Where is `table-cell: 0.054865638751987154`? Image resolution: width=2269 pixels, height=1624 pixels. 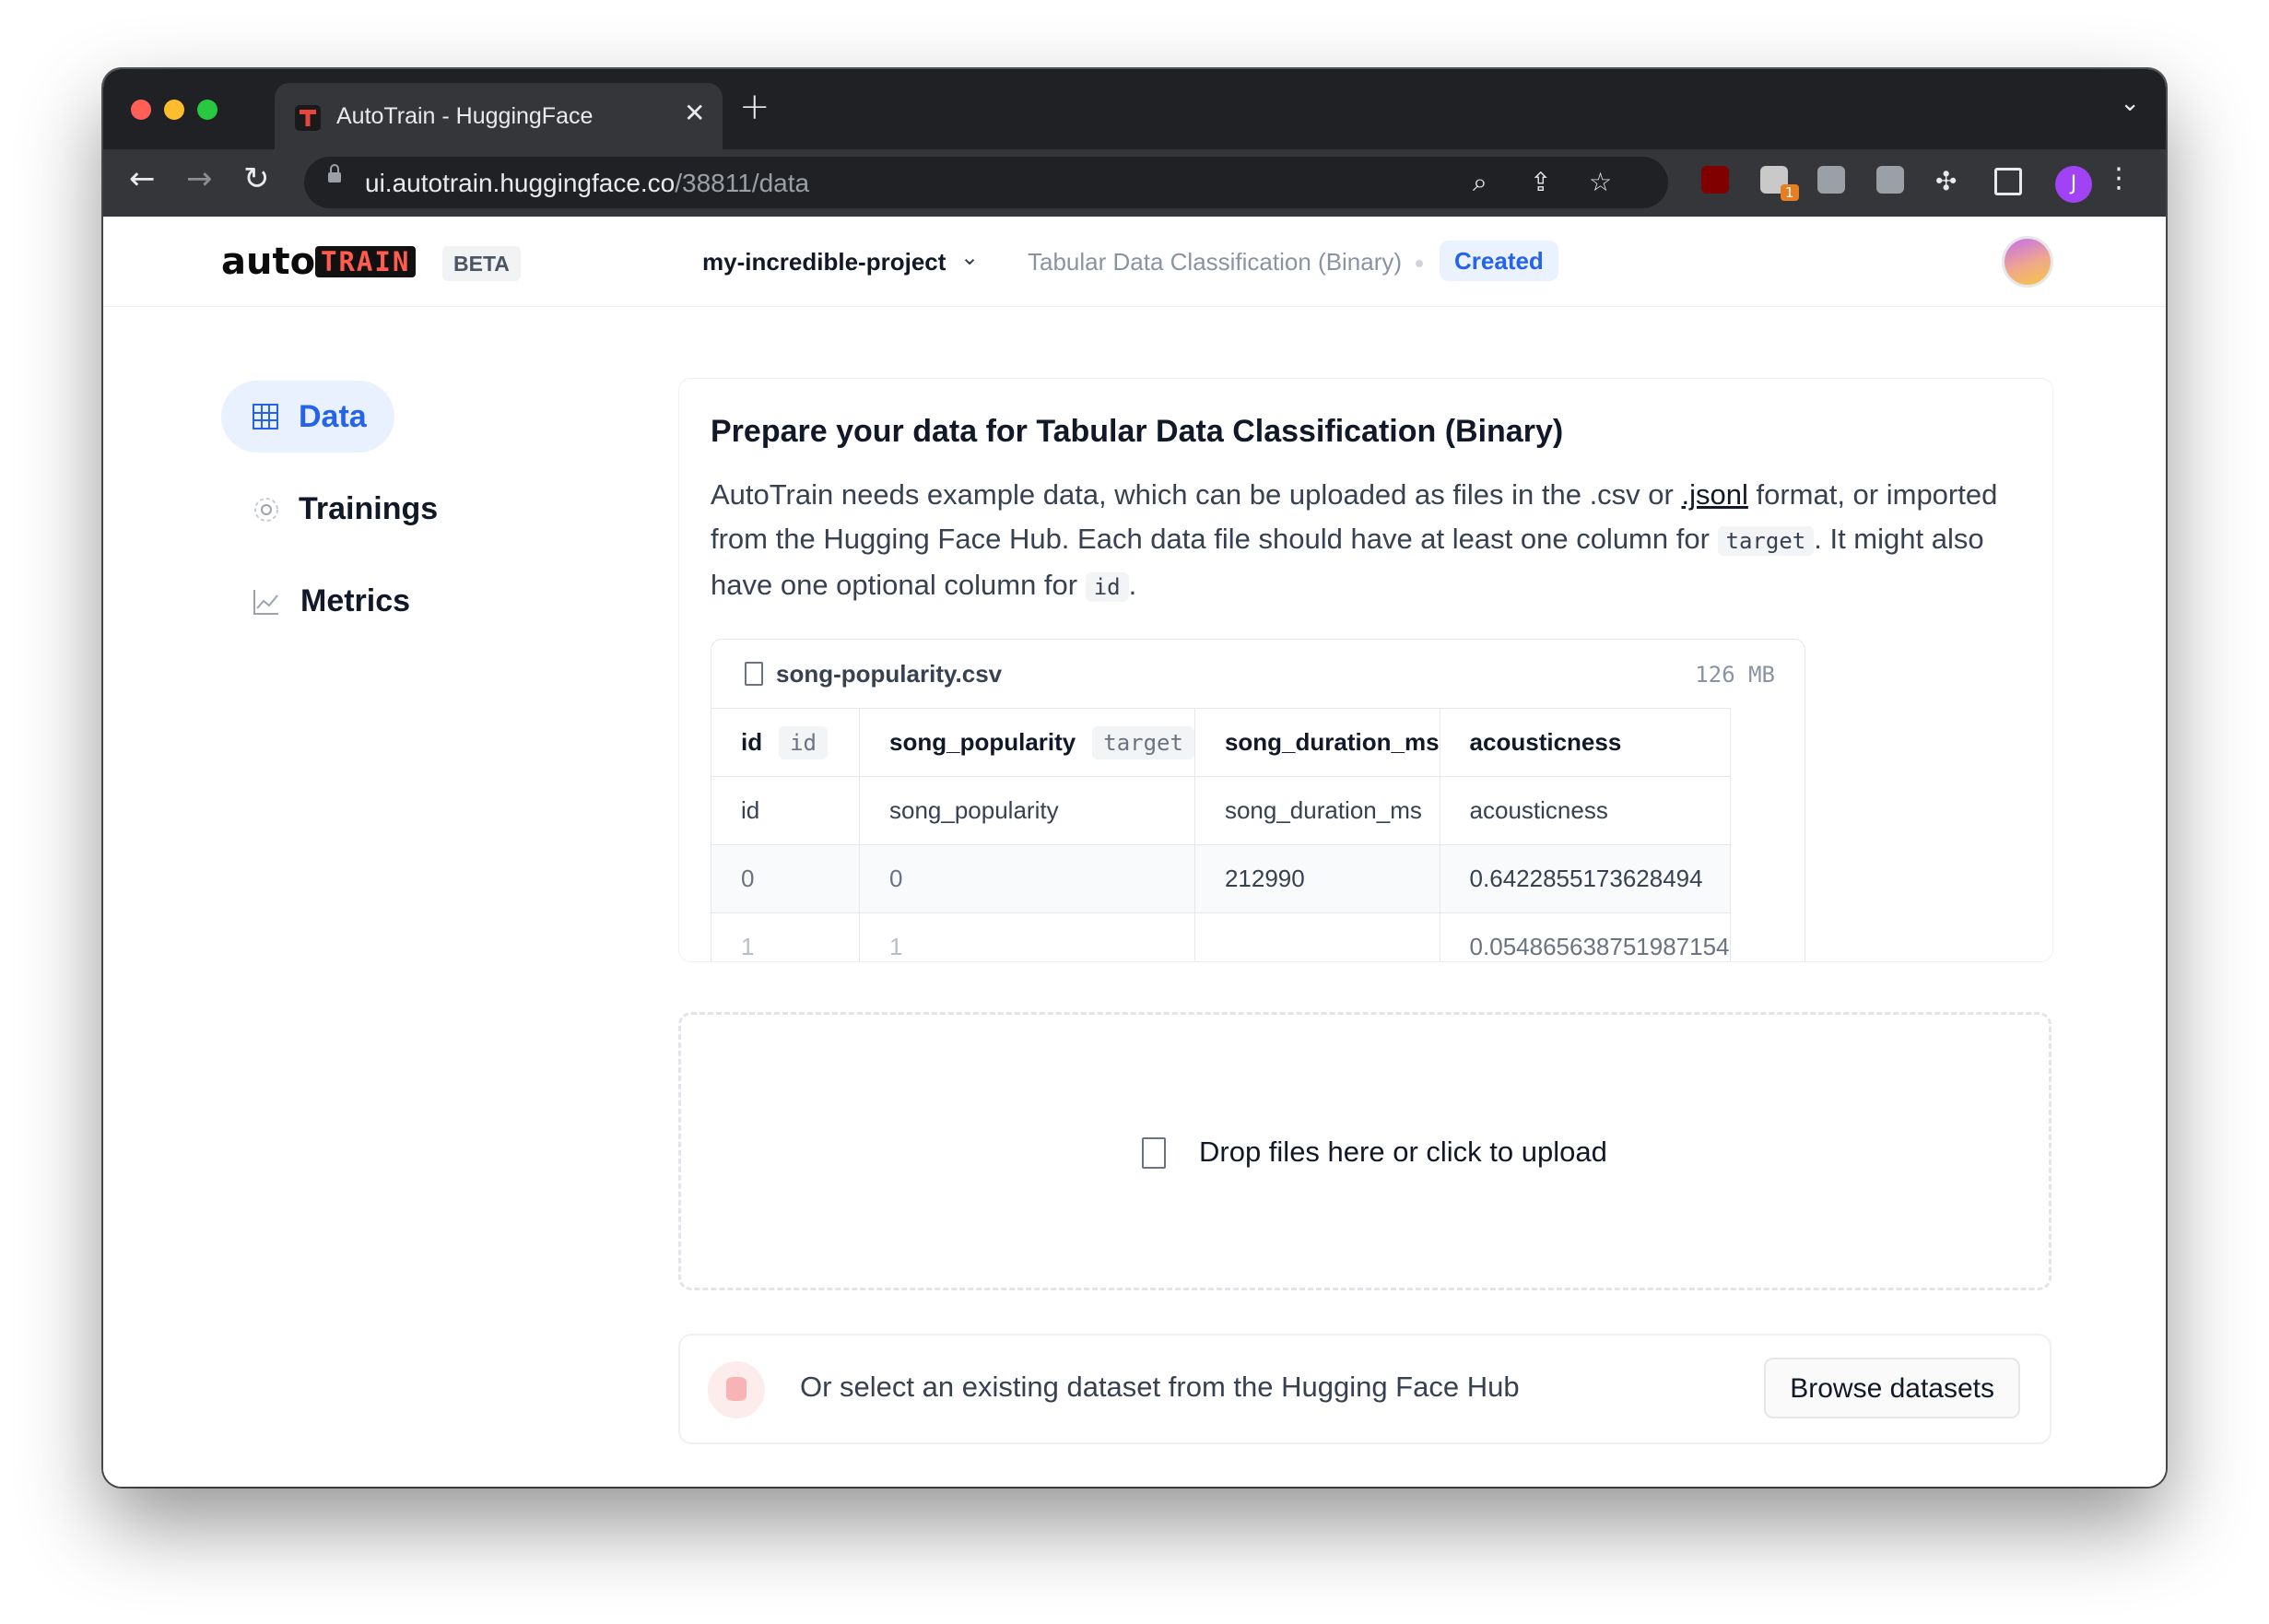
table-cell: 0.054865638751987154 is located at coordinates (1585, 936).